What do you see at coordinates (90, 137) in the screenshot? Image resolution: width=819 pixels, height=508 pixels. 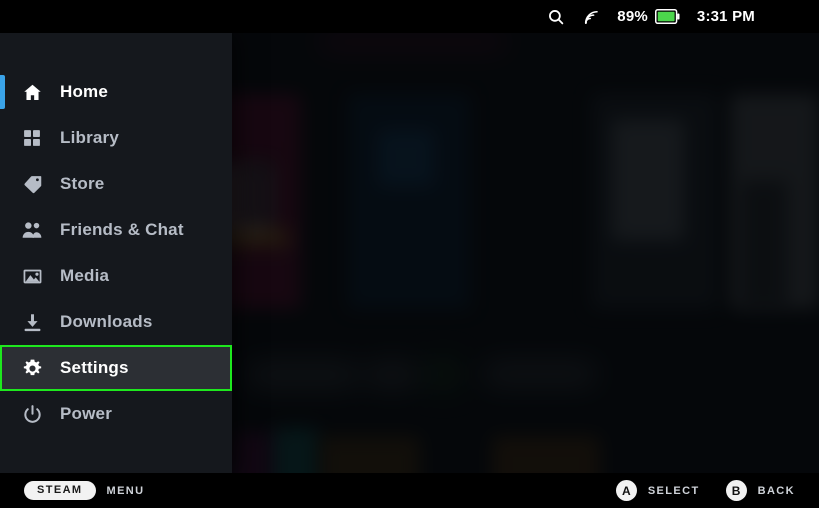 I see `sidebar-item-label: Library` at bounding box center [90, 137].